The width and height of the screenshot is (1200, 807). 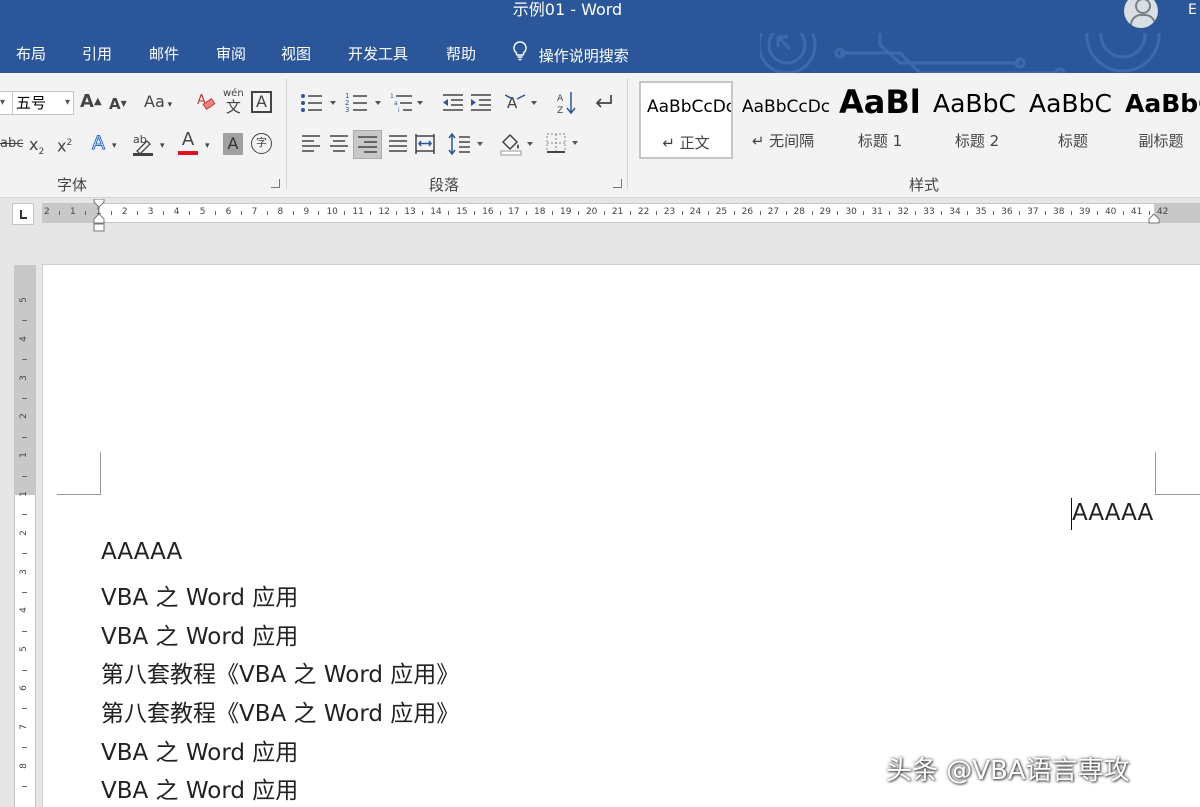 I want to click on font-dialog-launcher-icon, so click(x=275, y=183).